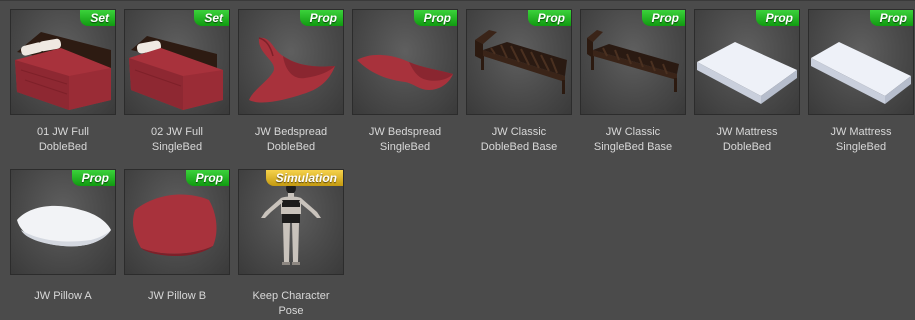 The height and width of the screenshot is (320, 915). I want to click on content-item-mattress-singlebed: Prop JW Mattress SingleBed, so click(861, 89).